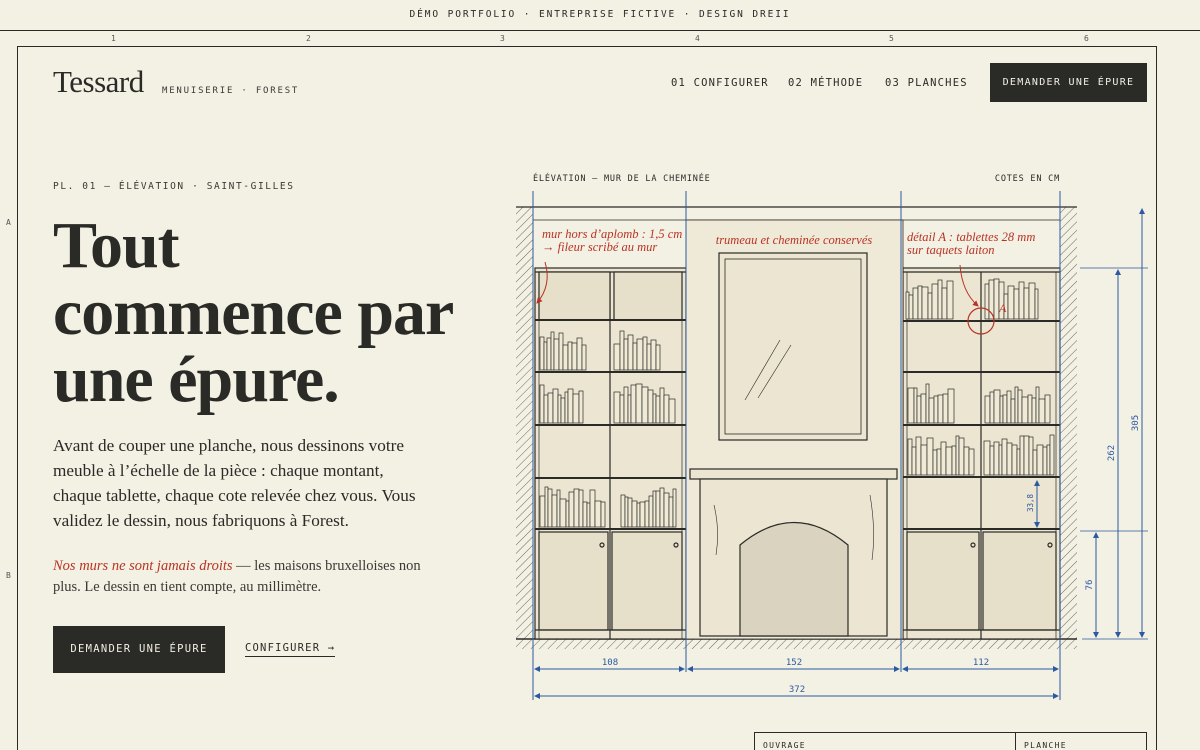  What do you see at coordinates (971, 237) in the screenshot?
I see `annotation-detail-a: détail A : tablettes 28 mm` at bounding box center [971, 237].